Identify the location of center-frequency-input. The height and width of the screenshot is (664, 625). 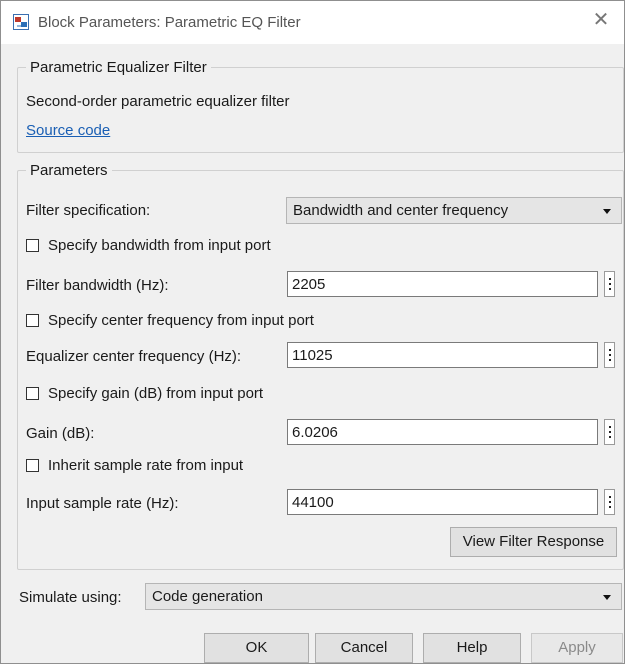
(442, 355).